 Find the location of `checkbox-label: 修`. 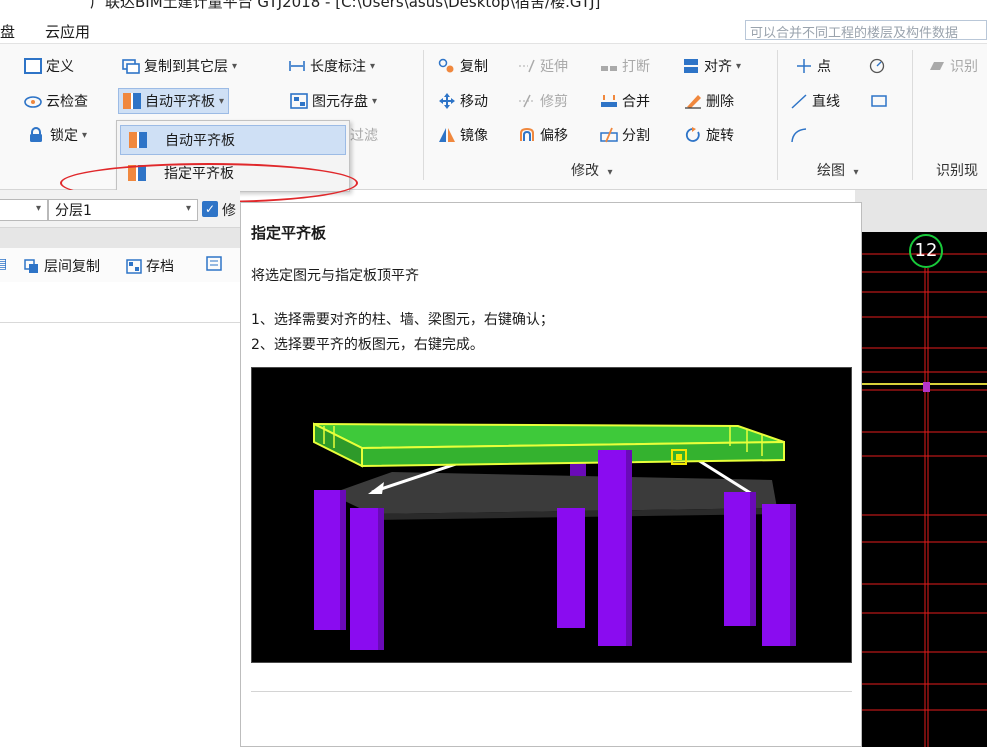

checkbox-label: 修 is located at coordinates (229, 211).